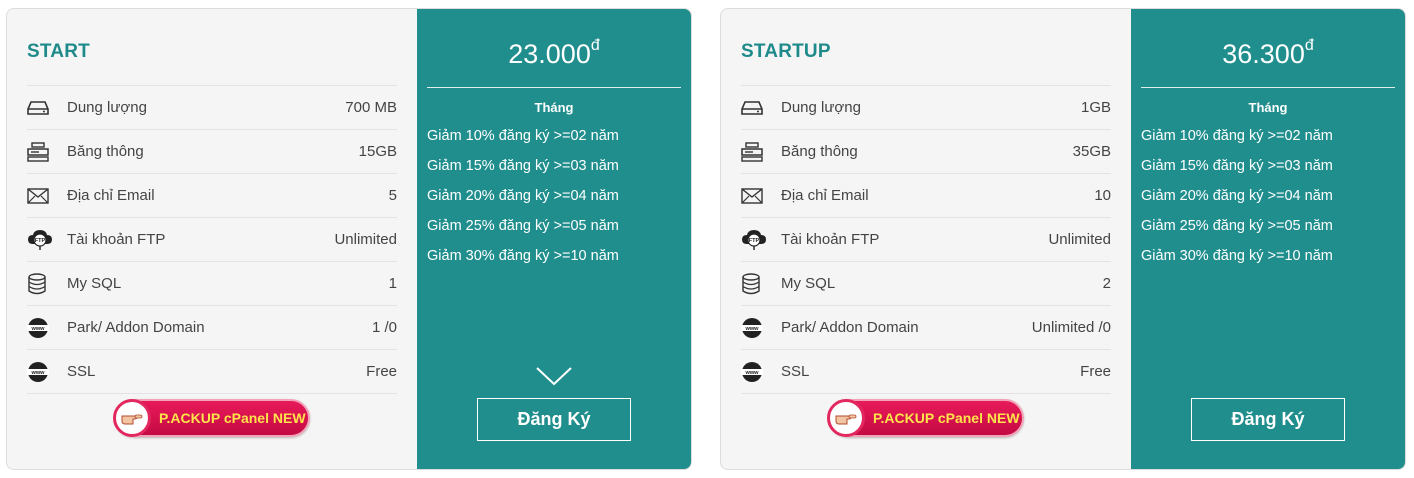 This screenshot has width=1414, height=478. Describe the element at coordinates (1263, 54) in the screenshot. I see `price-amount: 36.300` at that location.